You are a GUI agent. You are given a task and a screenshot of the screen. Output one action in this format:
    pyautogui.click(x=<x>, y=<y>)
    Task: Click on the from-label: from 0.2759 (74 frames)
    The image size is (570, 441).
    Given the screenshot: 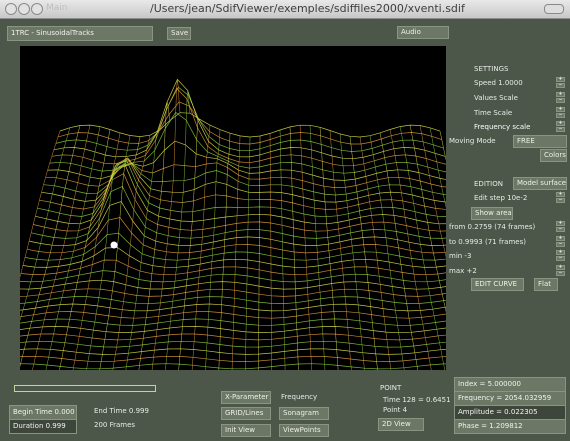 What is the action you would take?
    pyautogui.click(x=492, y=227)
    